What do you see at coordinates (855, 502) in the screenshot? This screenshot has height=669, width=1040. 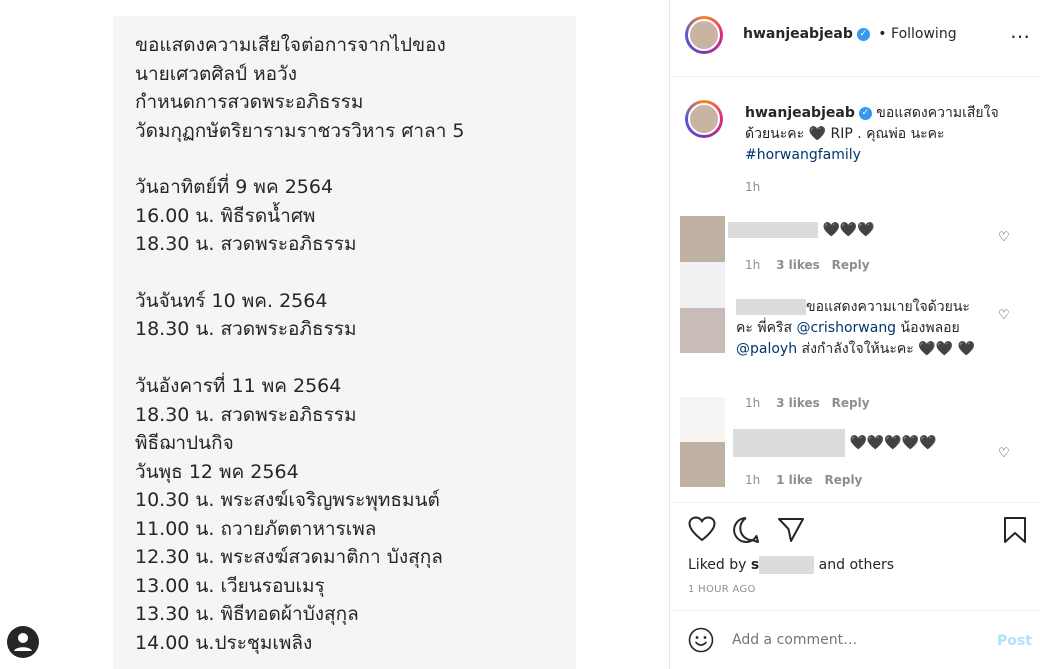 I see `comments-divider` at bounding box center [855, 502].